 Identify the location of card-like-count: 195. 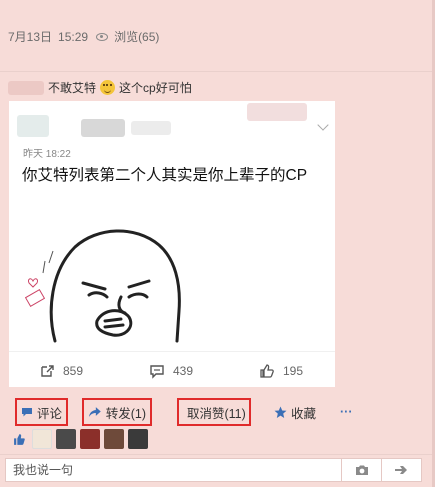
(293, 371).